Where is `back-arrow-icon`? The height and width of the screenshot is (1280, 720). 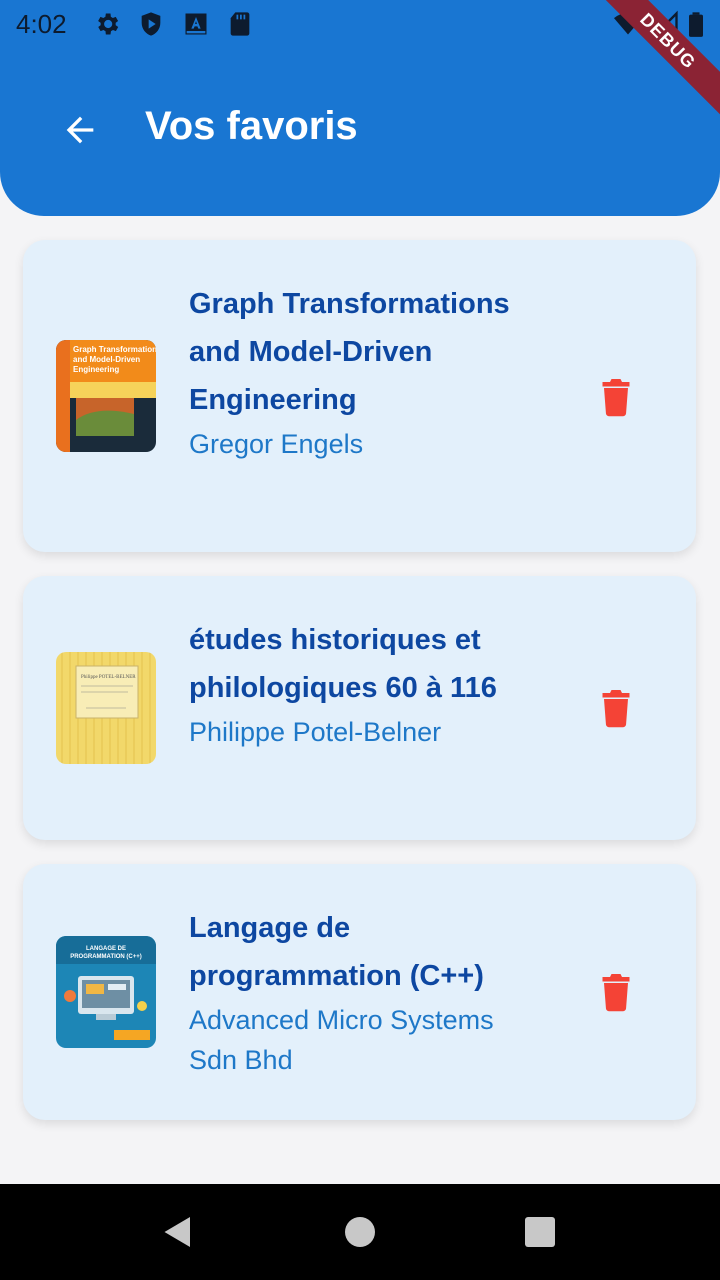 back-arrow-icon is located at coordinates (80, 130).